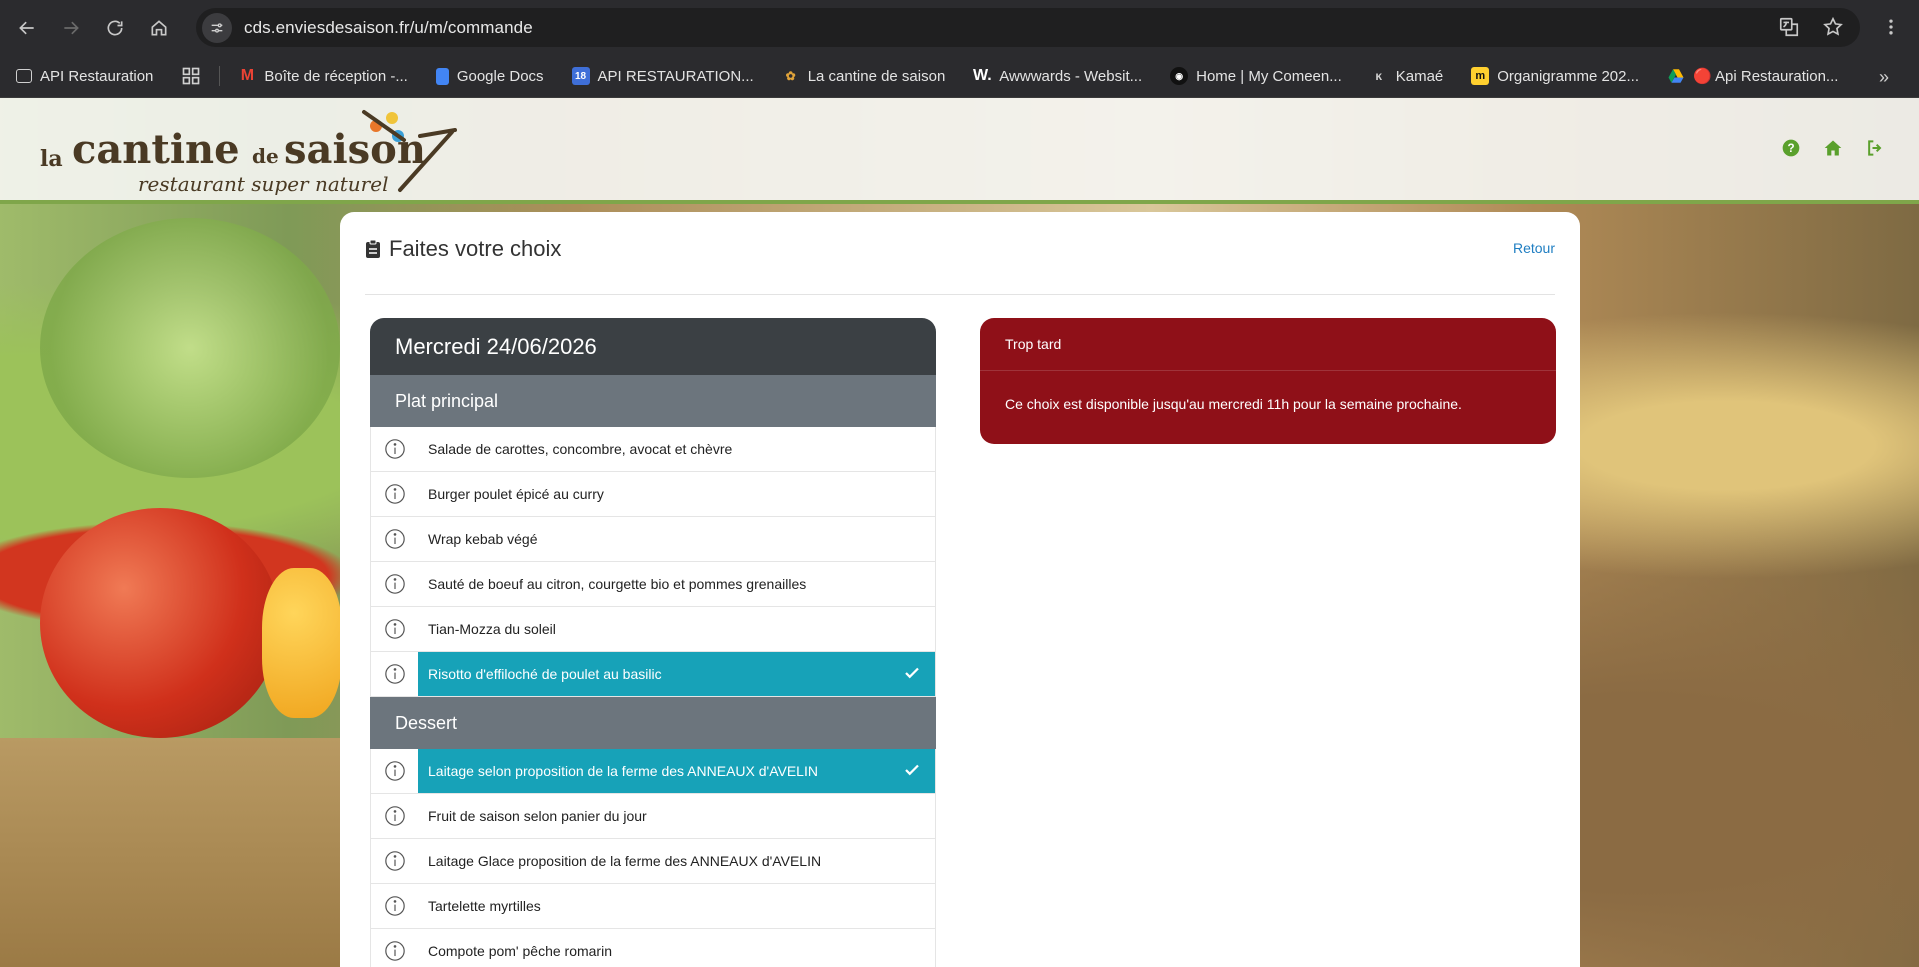  What do you see at coordinates (653, 346) in the screenshot?
I see `day-header: Mercredi 24/06/2026` at bounding box center [653, 346].